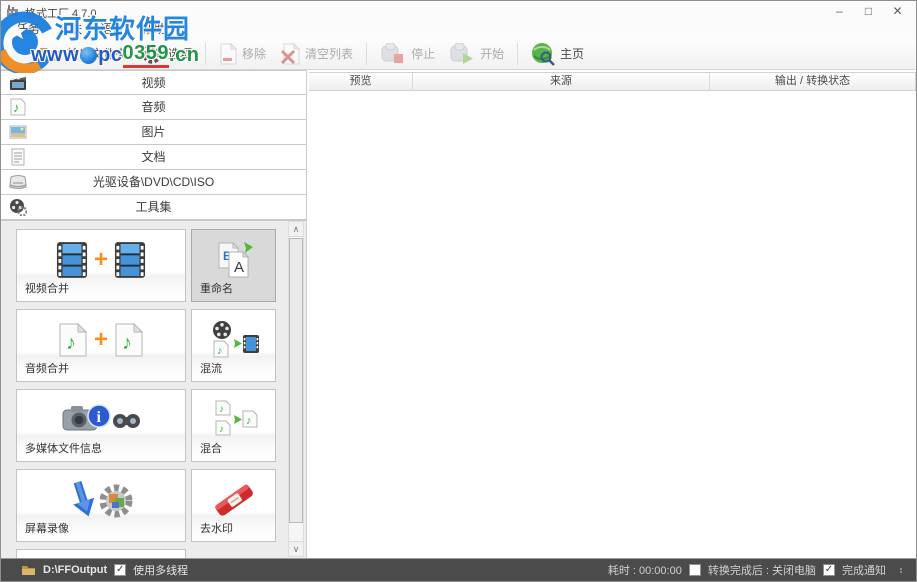  I want to click on scrollbar-thumb, so click(296, 380).